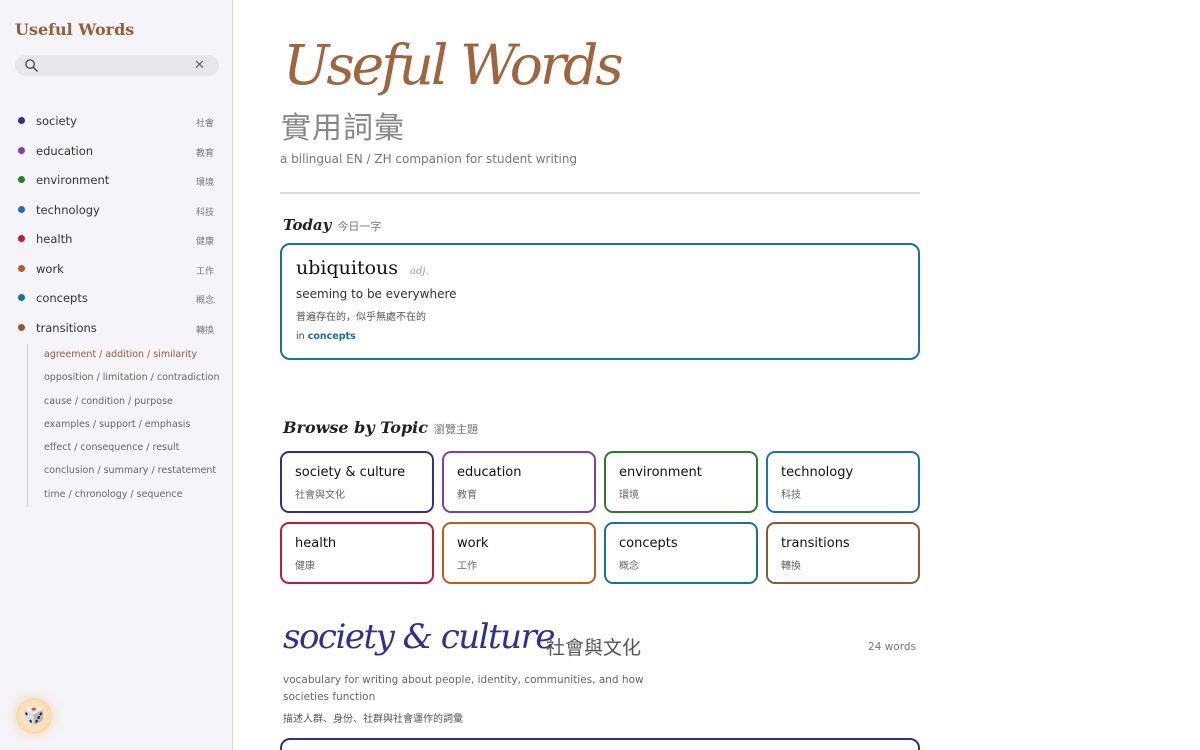 Image resolution: width=1200 pixels, height=750 pixels. What do you see at coordinates (204, 124) in the screenshot?
I see `sidebar-item-label-zh: 社會` at bounding box center [204, 124].